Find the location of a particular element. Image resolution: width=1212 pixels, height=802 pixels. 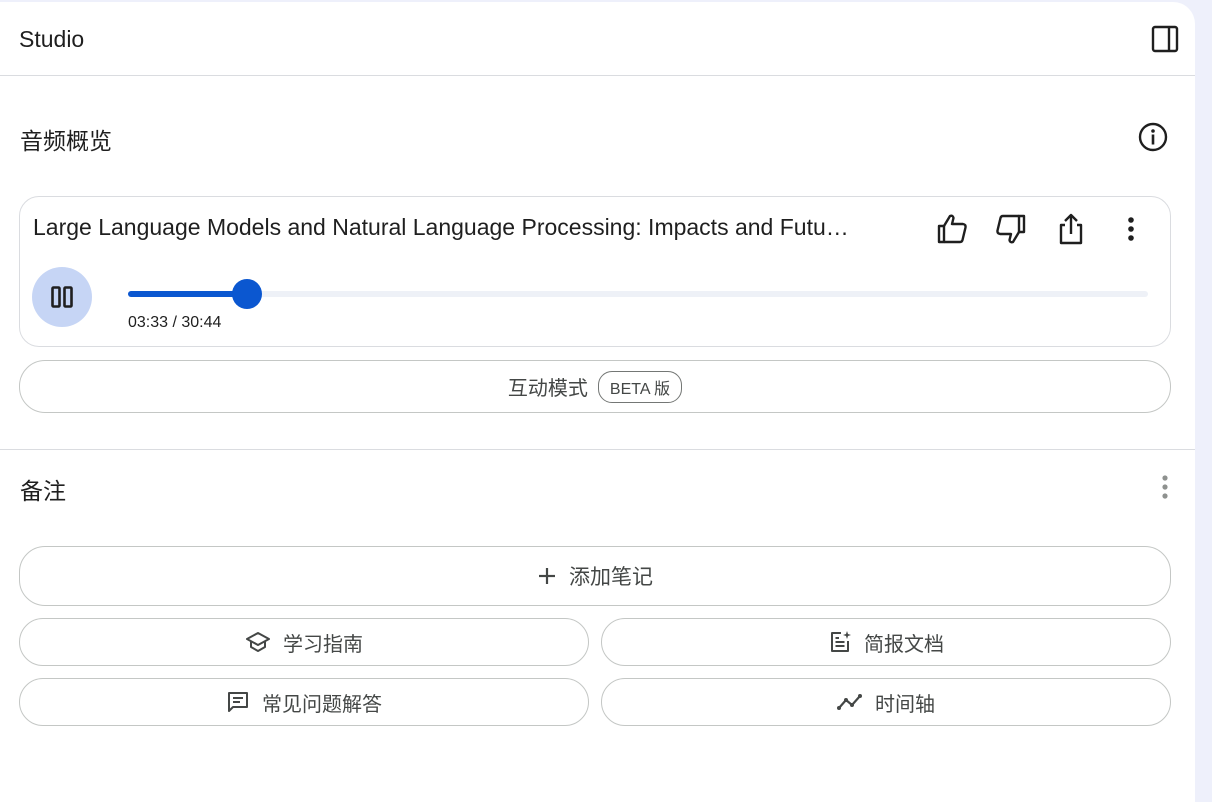

page-title: Studio is located at coordinates (52, 39).